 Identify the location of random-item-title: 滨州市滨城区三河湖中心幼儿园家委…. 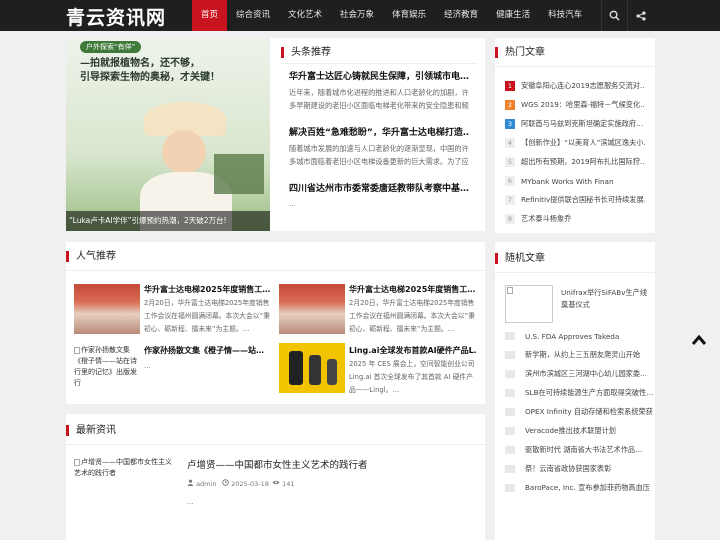
(589, 374).